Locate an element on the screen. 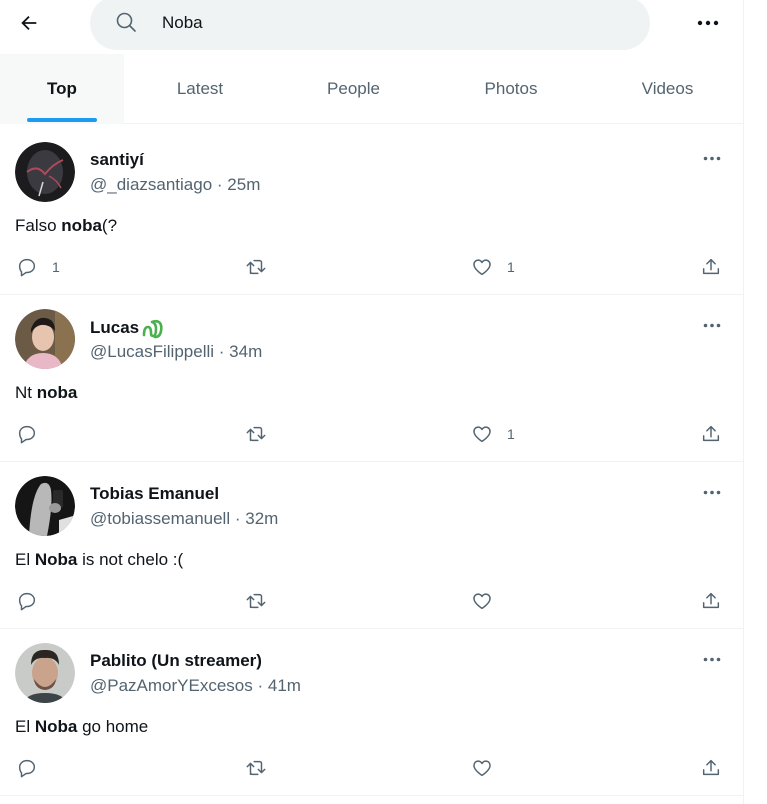 This screenshot has width=767, height=804. author-meta: @_diazsantiago · 25m is located at coordinates (175, 185).